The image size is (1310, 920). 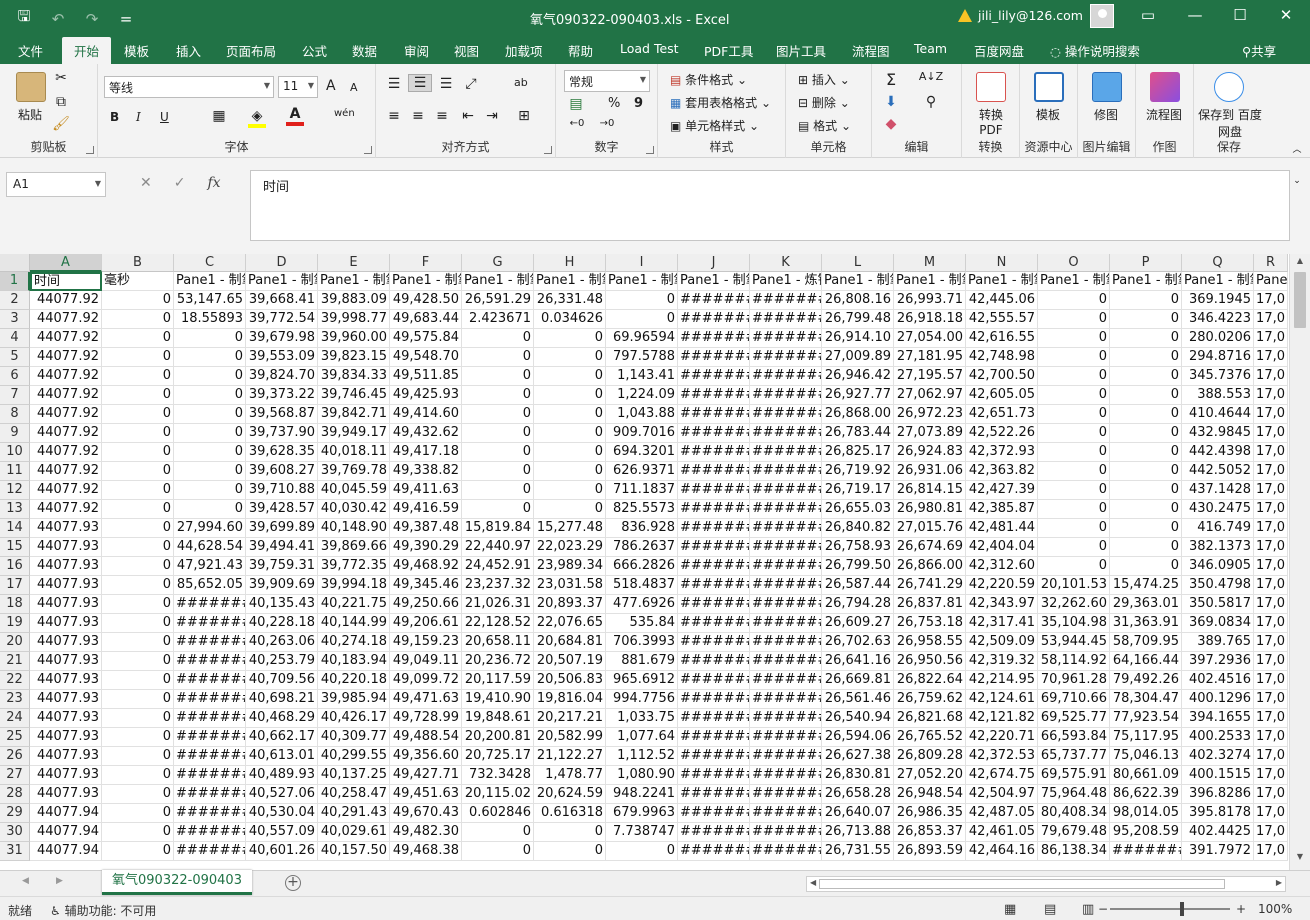 What do you see at coordinates (354, 661) in the screenshot?
I see `table-cell: 40,183.94` at bounding box center [354, 661].